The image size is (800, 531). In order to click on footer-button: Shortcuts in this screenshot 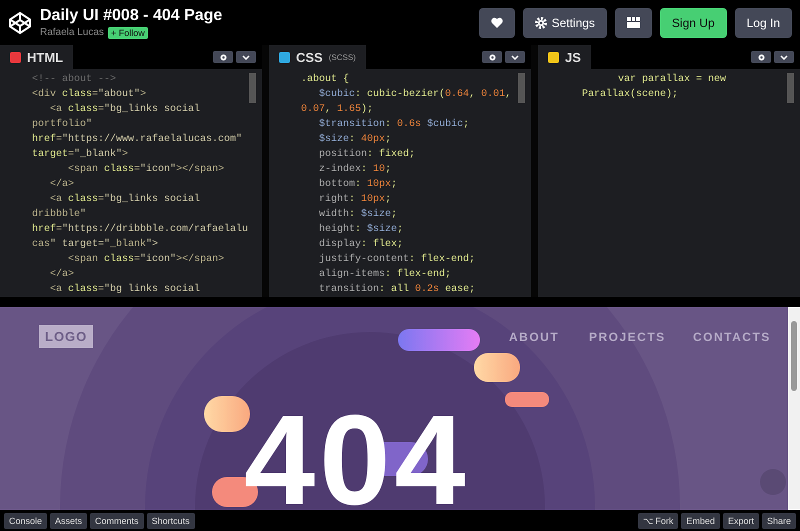, I will do `click(170, 520)`.